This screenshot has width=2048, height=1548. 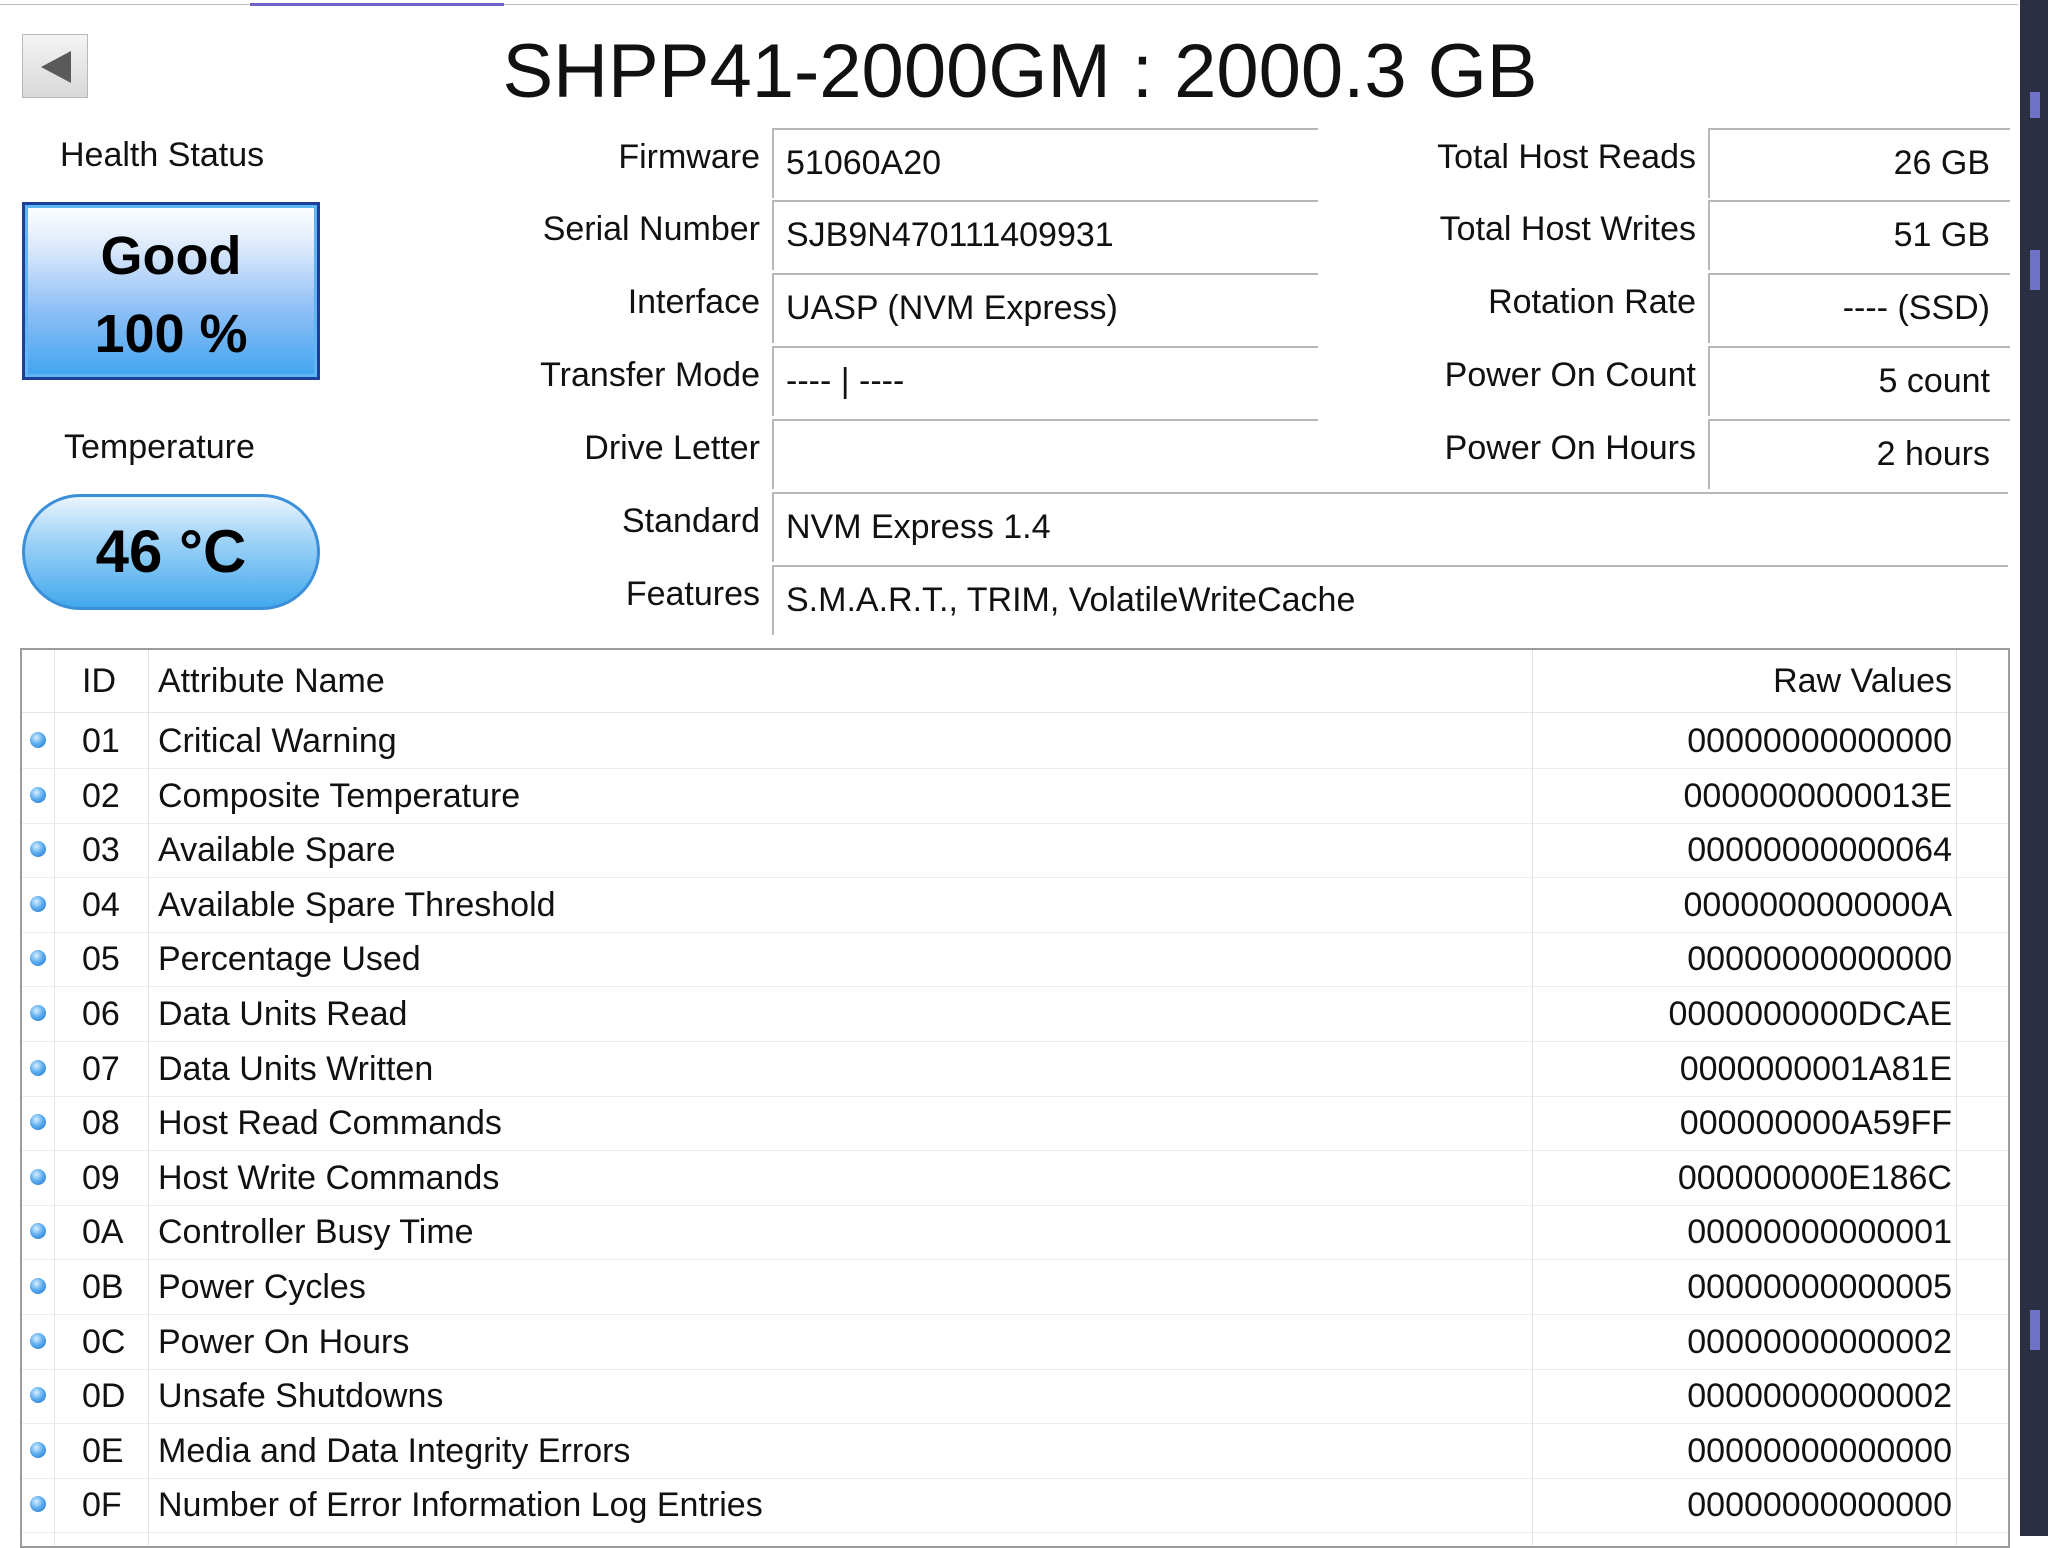 I want to click on attribute-id: 0C, so click(x=104, y=1341).